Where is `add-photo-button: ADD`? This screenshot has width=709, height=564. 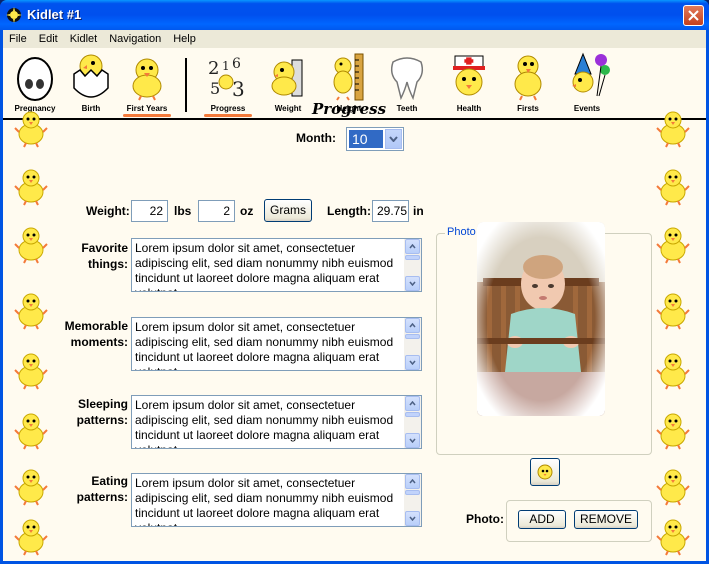 add-photo-button: ADD is located at coordinates (542, 519).